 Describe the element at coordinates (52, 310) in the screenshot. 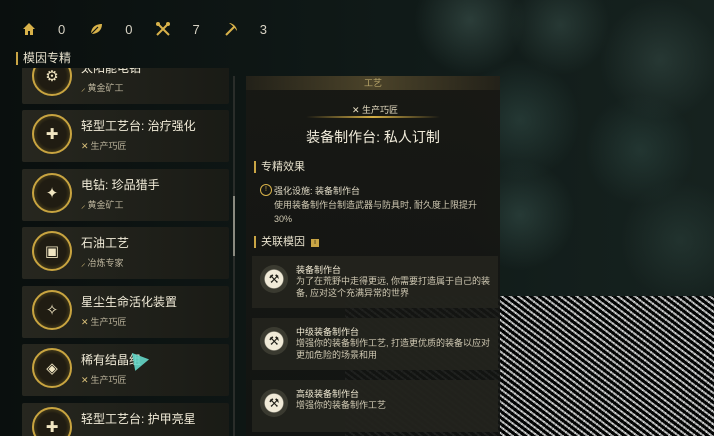

I see `stardust-device-icon: ✧` at that location.